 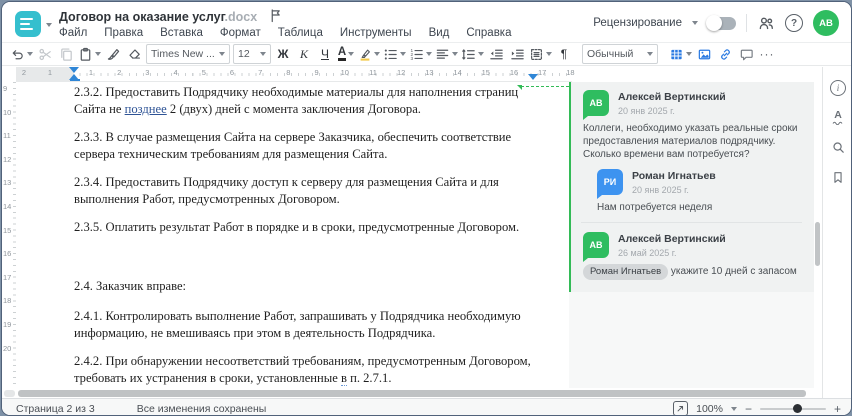 What do you see at coordinates (496, 54) in the screenshot?
I see `decrease-indent-button` at bounding box center [496, 54].